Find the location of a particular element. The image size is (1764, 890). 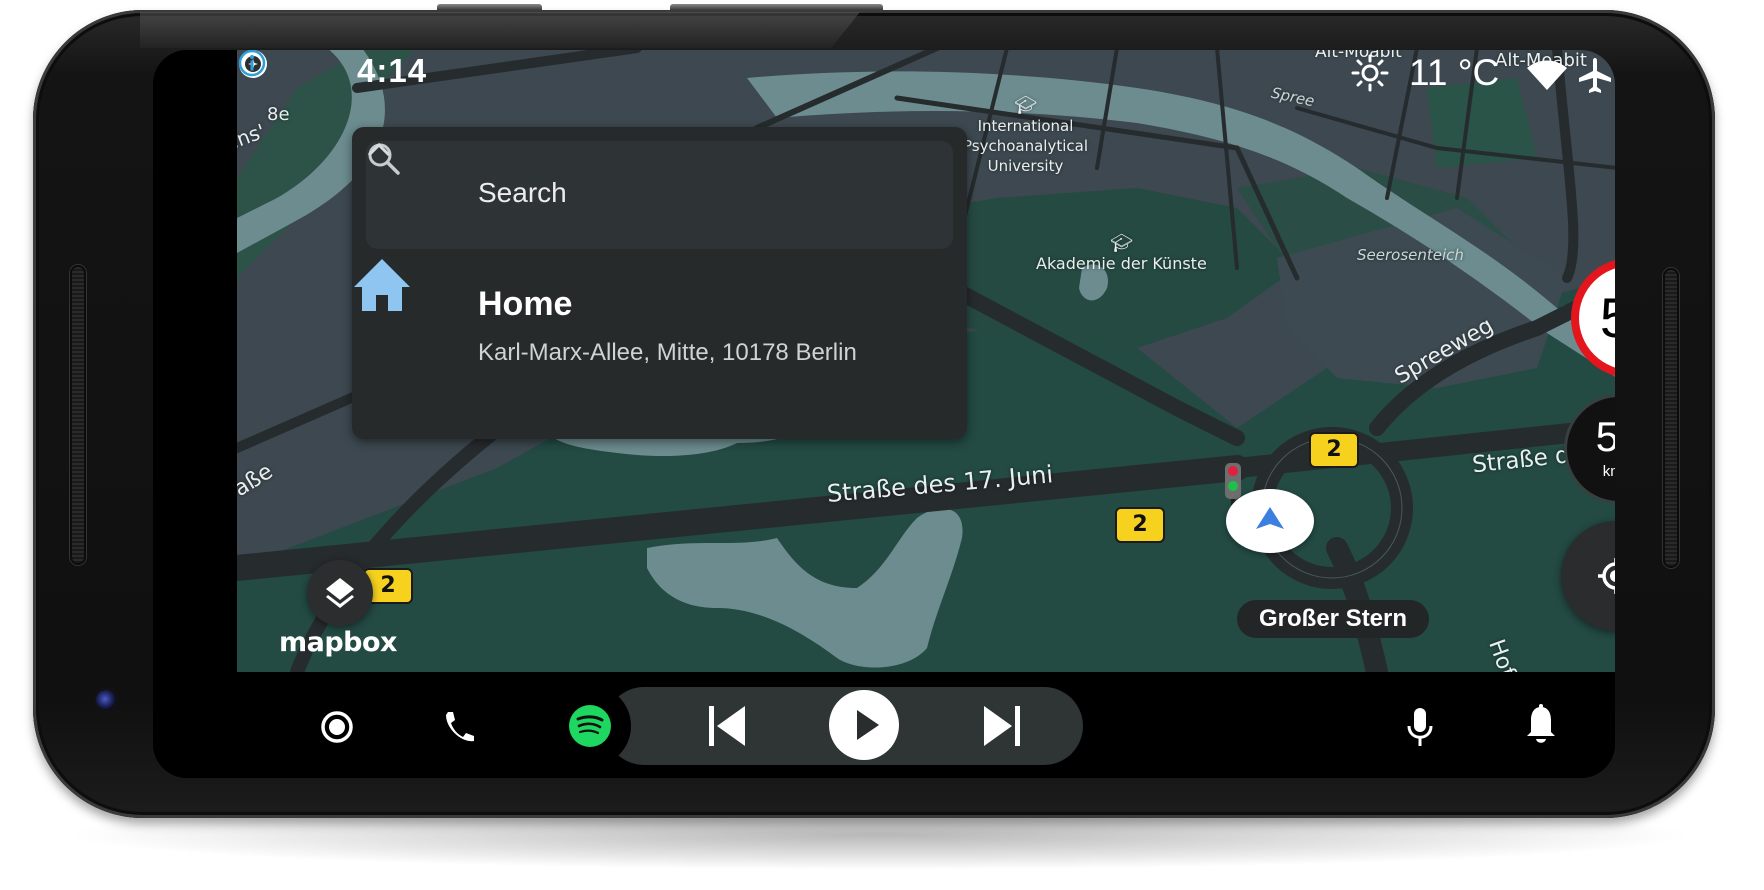

play-icon is located at coordinates (868, 725).